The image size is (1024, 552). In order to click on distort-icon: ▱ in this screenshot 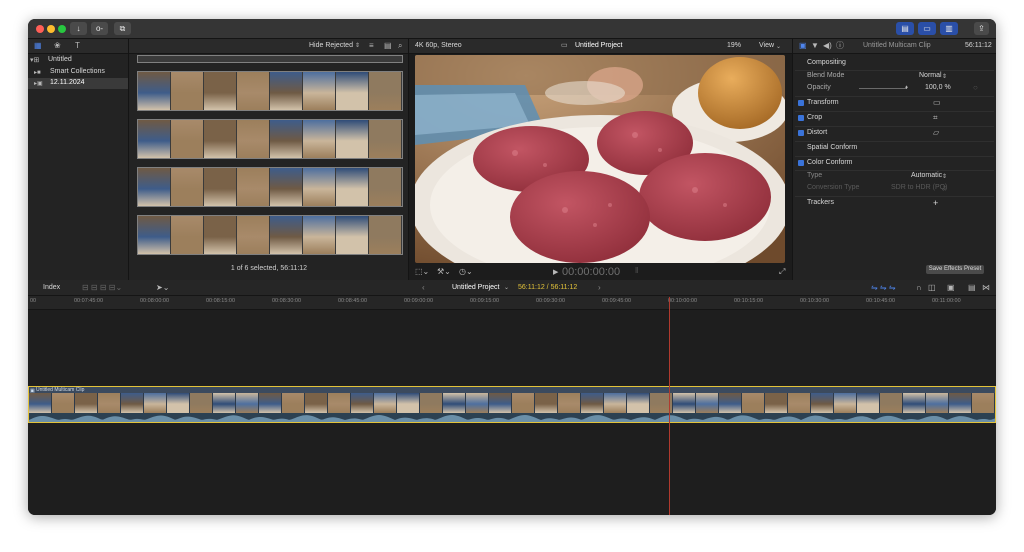, I will do `click(936, 133)`.